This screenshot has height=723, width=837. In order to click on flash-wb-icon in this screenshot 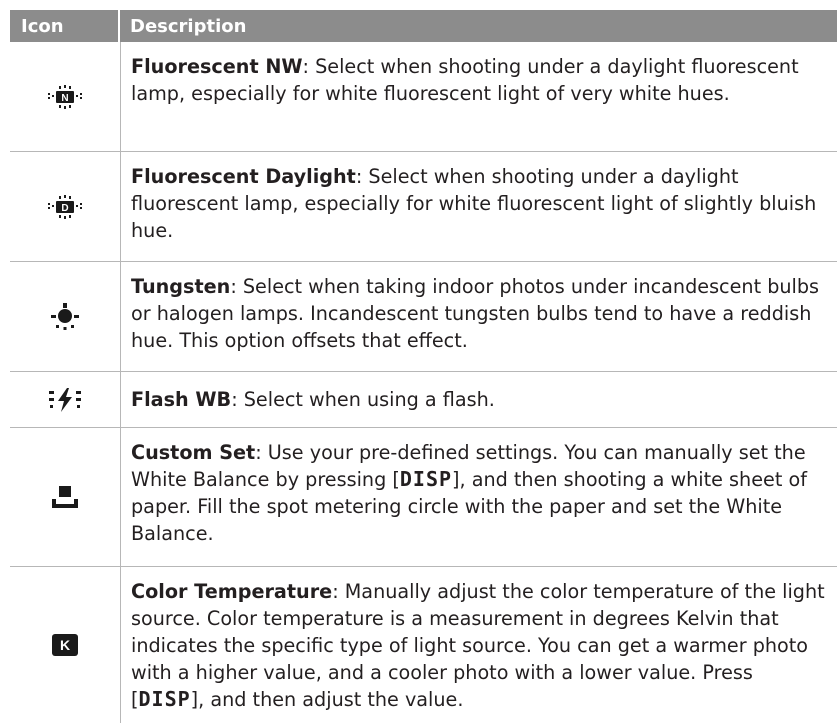, I will do `click(65, 399)`.